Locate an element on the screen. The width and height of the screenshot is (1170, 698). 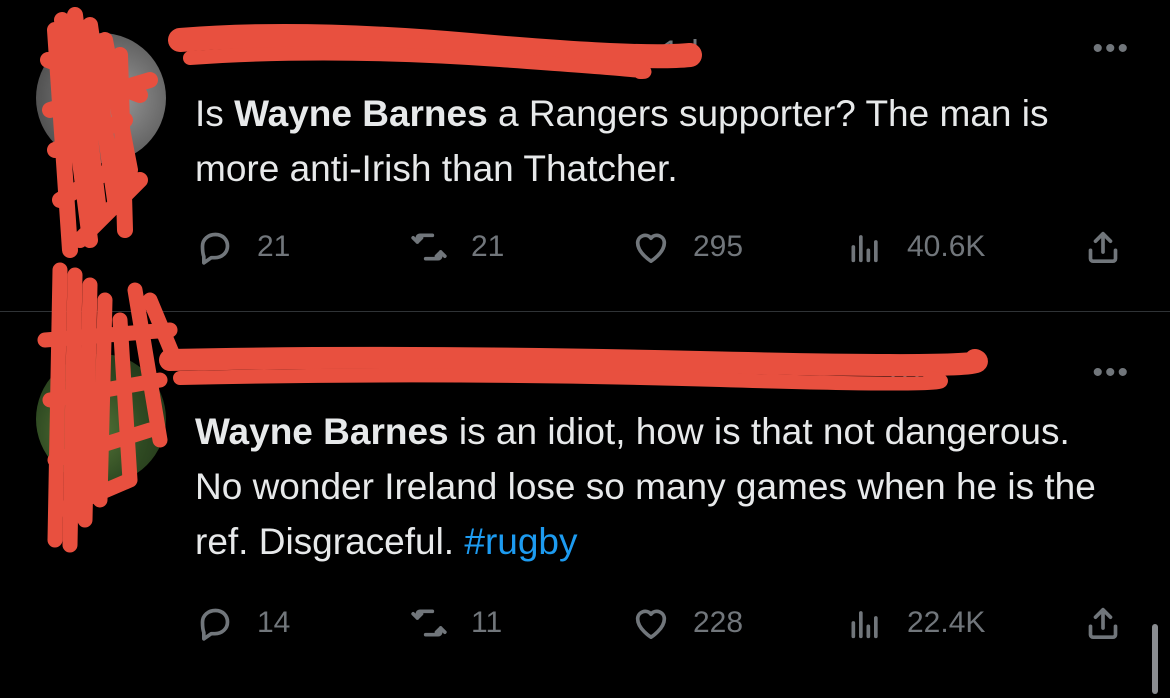
reply-count: 14 is located at coordinates (274, 622).